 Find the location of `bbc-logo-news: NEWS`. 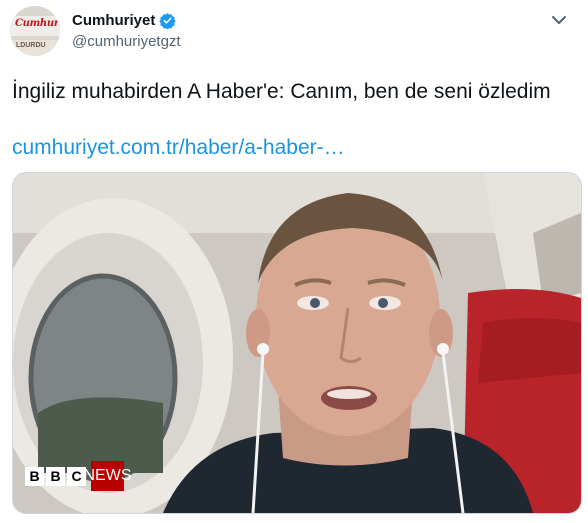

bbc-logo-news: NEWS is located at coordinates (108, 476).